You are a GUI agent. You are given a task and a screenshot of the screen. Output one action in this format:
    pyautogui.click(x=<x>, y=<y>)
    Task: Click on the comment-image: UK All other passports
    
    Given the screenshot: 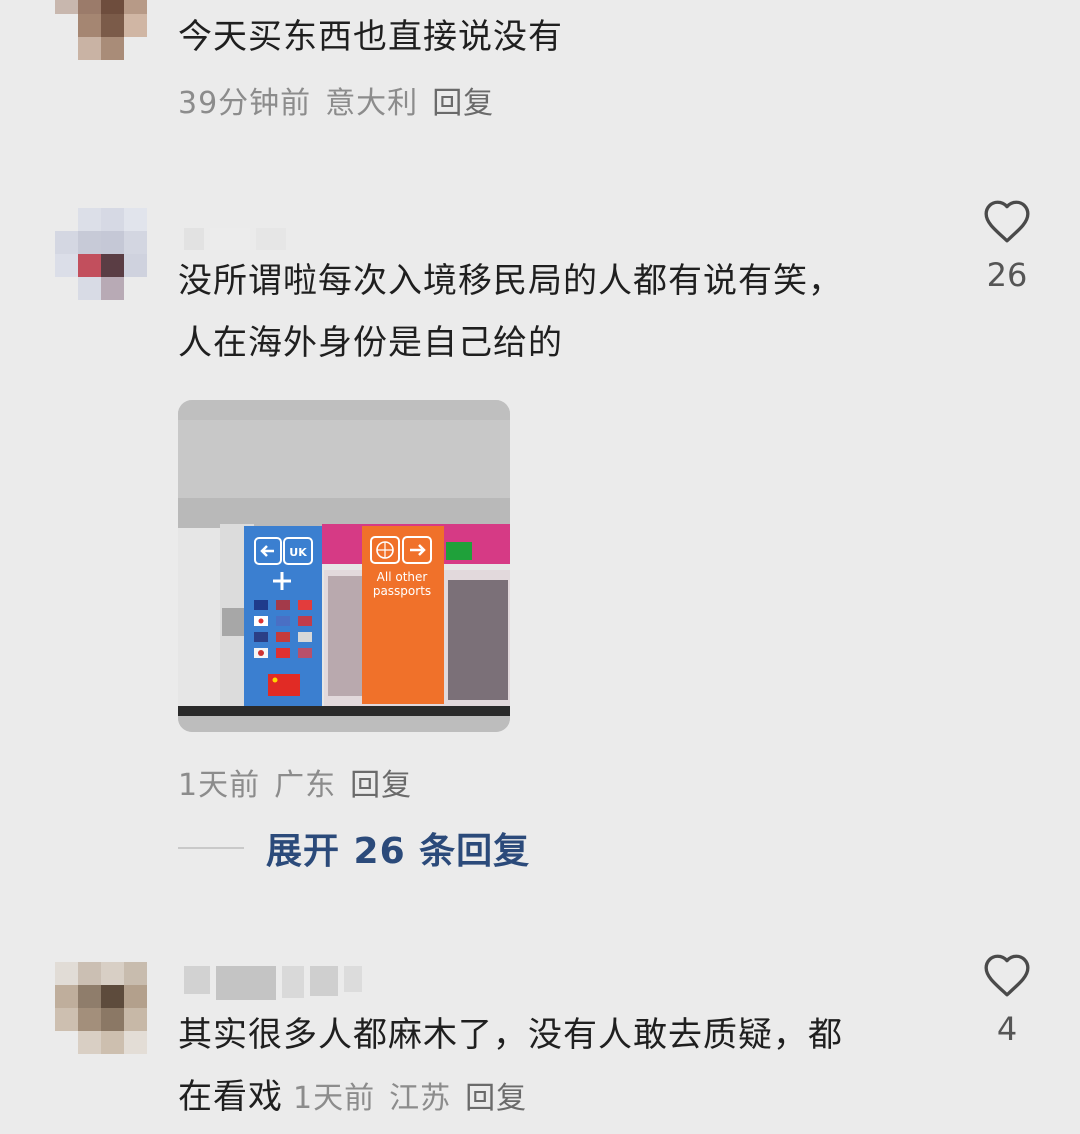 What is the action you would take?
    pyautogui.click(x=344, y=566)
    